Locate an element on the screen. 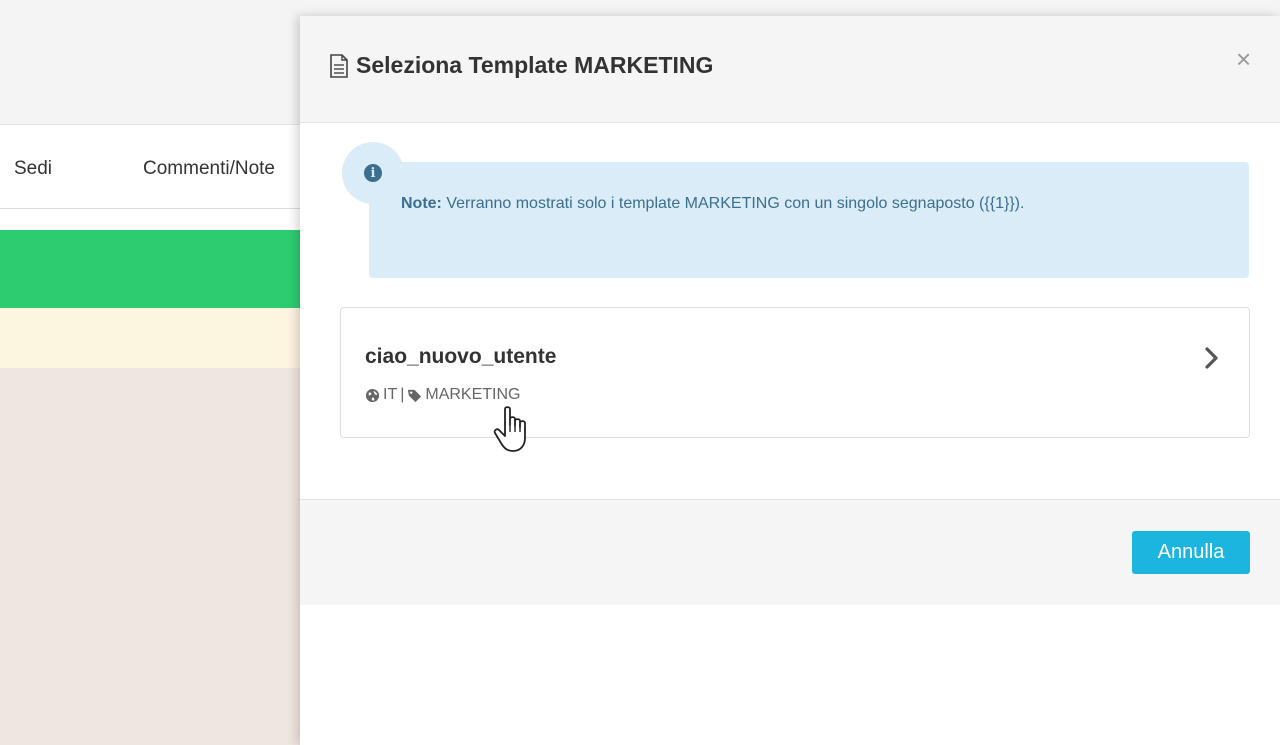 Image resolution: width=1280 pixels, height=745 pixels. modal-title: Seleziona Template MARKETING is located at coordinates (520, 65).